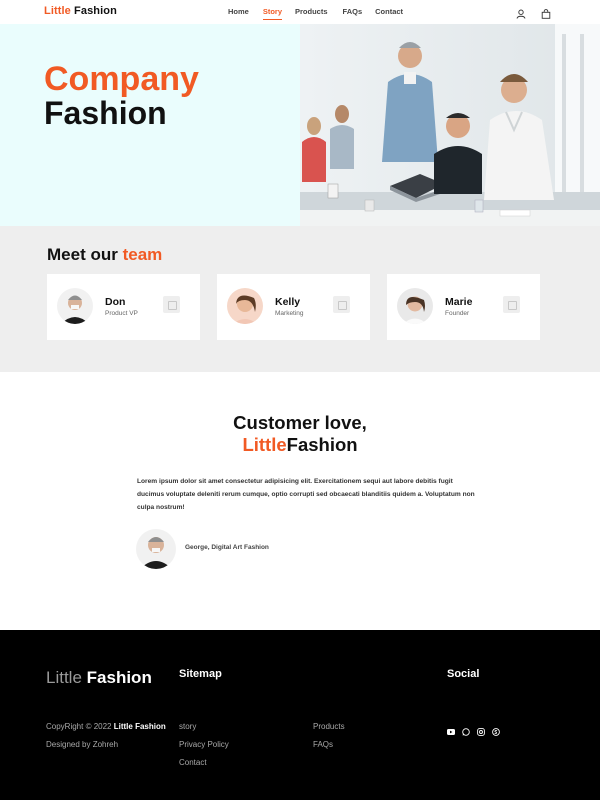 The height and width of the screenshot is (800, 600). What do you see at coordinates (451, 729) in the screenshot?
I see `youtube-icon` at bounding box center [451, 729].